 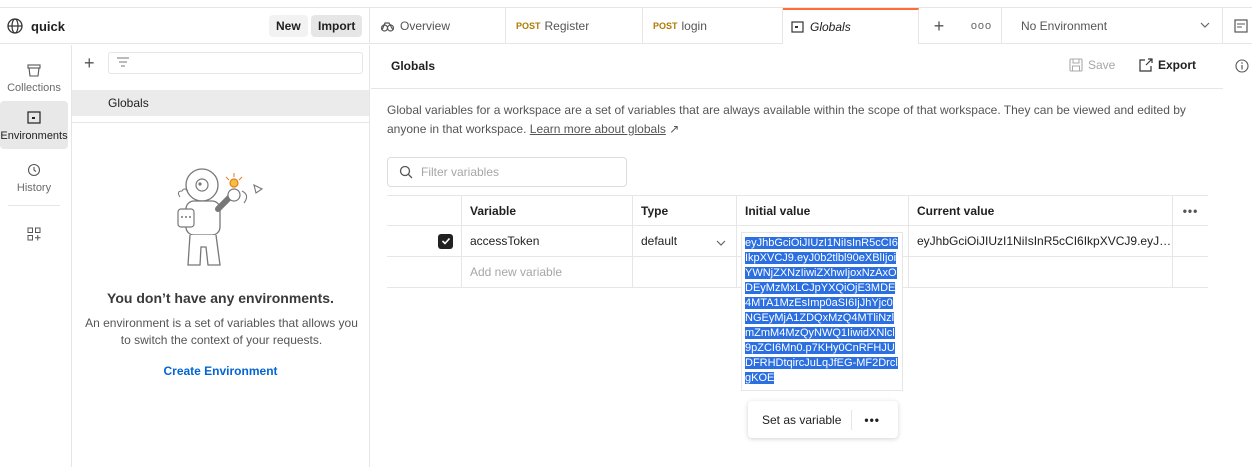 What do you see at coordinates (1237, 256) in the screenshot?
I see `right-sidebar` at bounding box center [1237, 256].